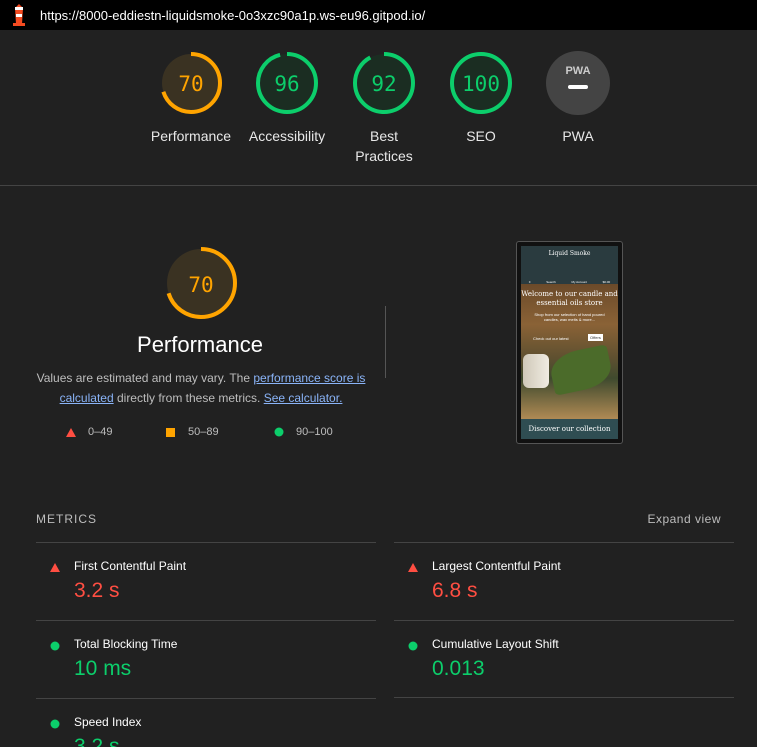 The height and width of the screenshot is (747, 757). I want to click on gauge-performance-score: 70, so click(190, 84).